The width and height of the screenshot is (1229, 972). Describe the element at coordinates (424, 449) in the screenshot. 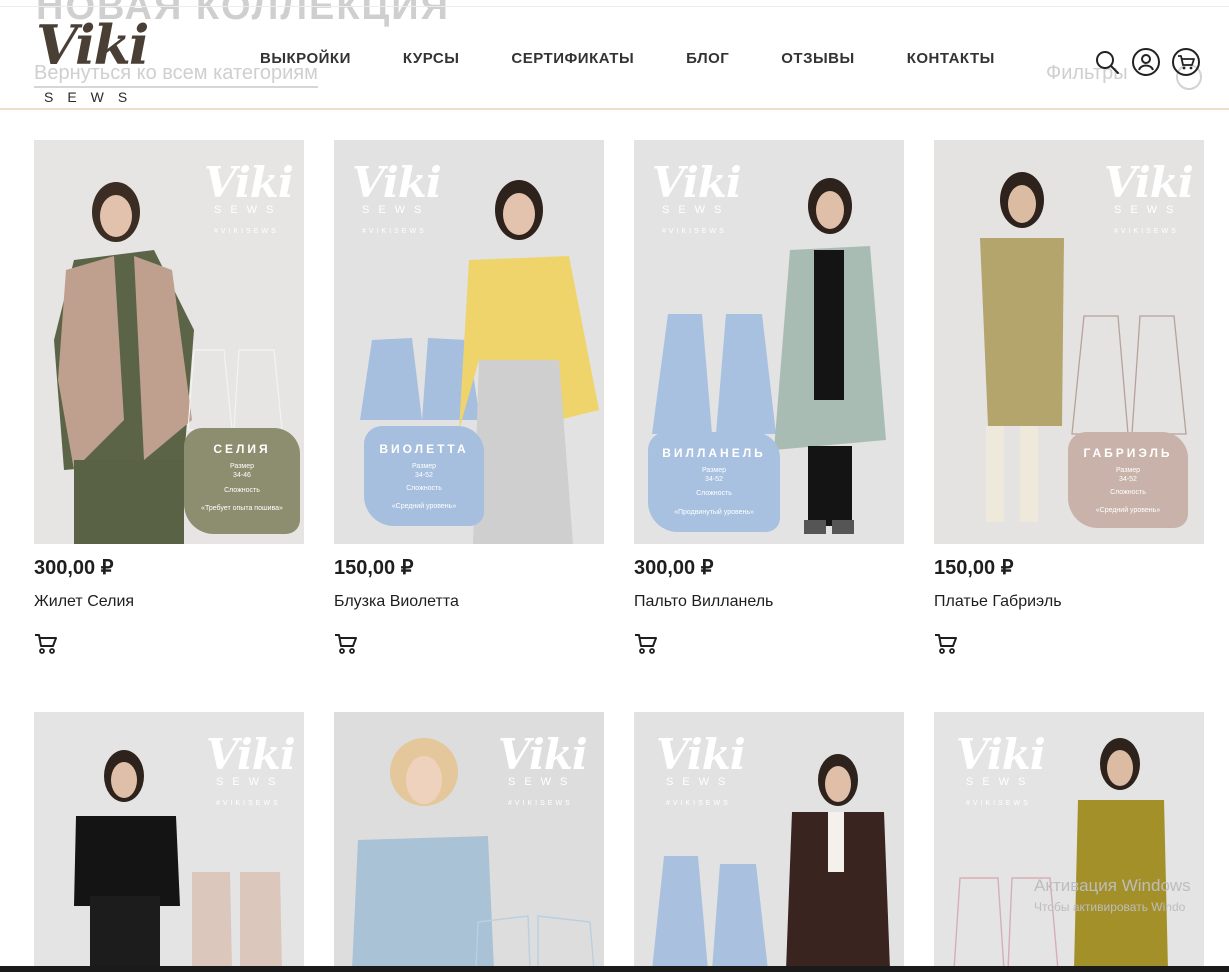

I see `badge-title: ВИОЛЕТТА` at that location.